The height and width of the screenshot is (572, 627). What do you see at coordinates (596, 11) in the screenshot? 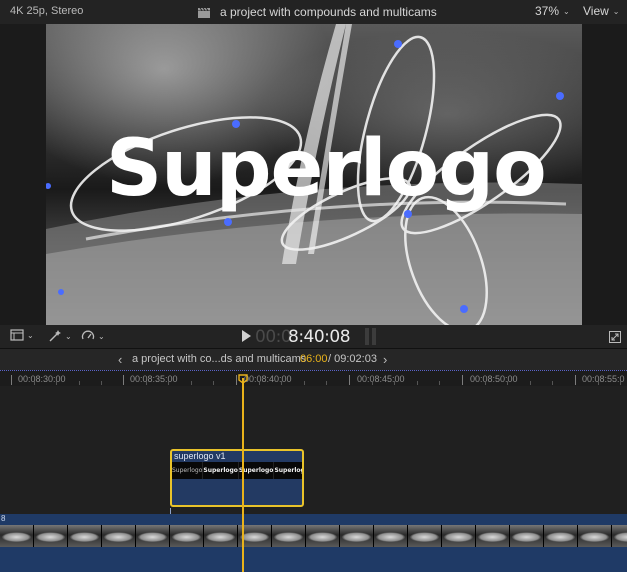
I see `view-menu-label: View` at bounding box center [596, 11].